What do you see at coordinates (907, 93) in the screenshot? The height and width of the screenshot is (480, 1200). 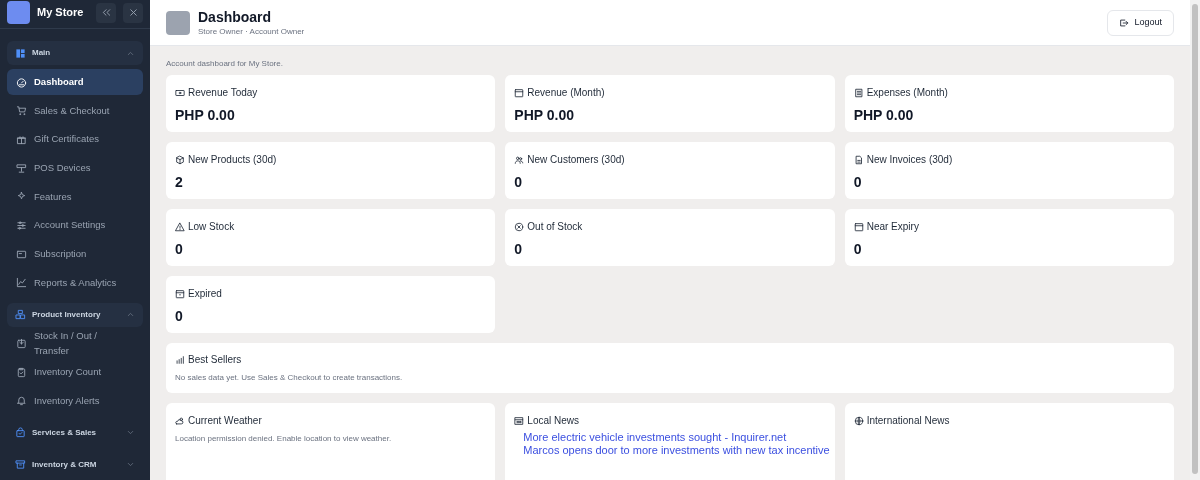 I see `stat-label: Expenses (Month)` at bounding box center [907, 93].